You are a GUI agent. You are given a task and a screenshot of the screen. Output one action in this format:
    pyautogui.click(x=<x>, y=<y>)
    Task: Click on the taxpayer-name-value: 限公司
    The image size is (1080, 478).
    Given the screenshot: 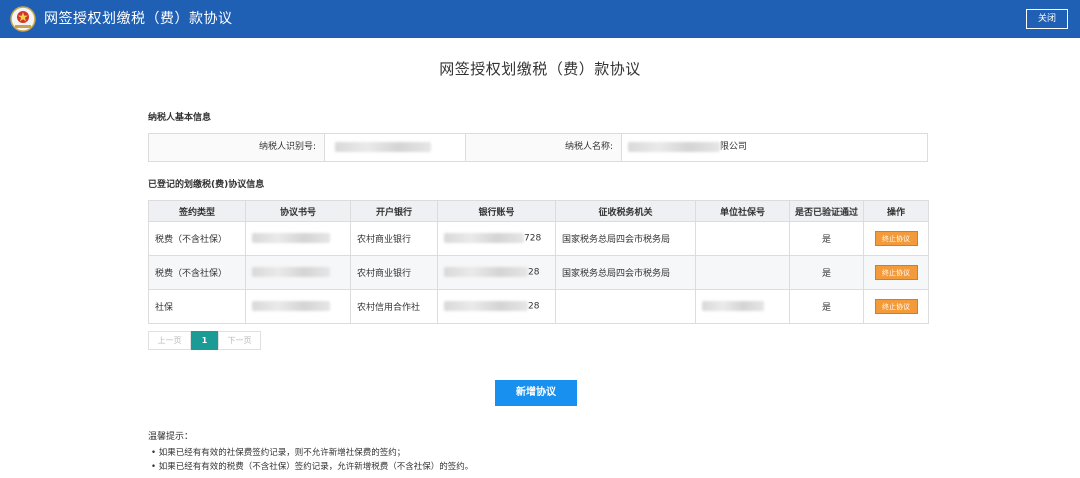 What is the action you would take?
    pyautogui.click(x=774, y=147)
    